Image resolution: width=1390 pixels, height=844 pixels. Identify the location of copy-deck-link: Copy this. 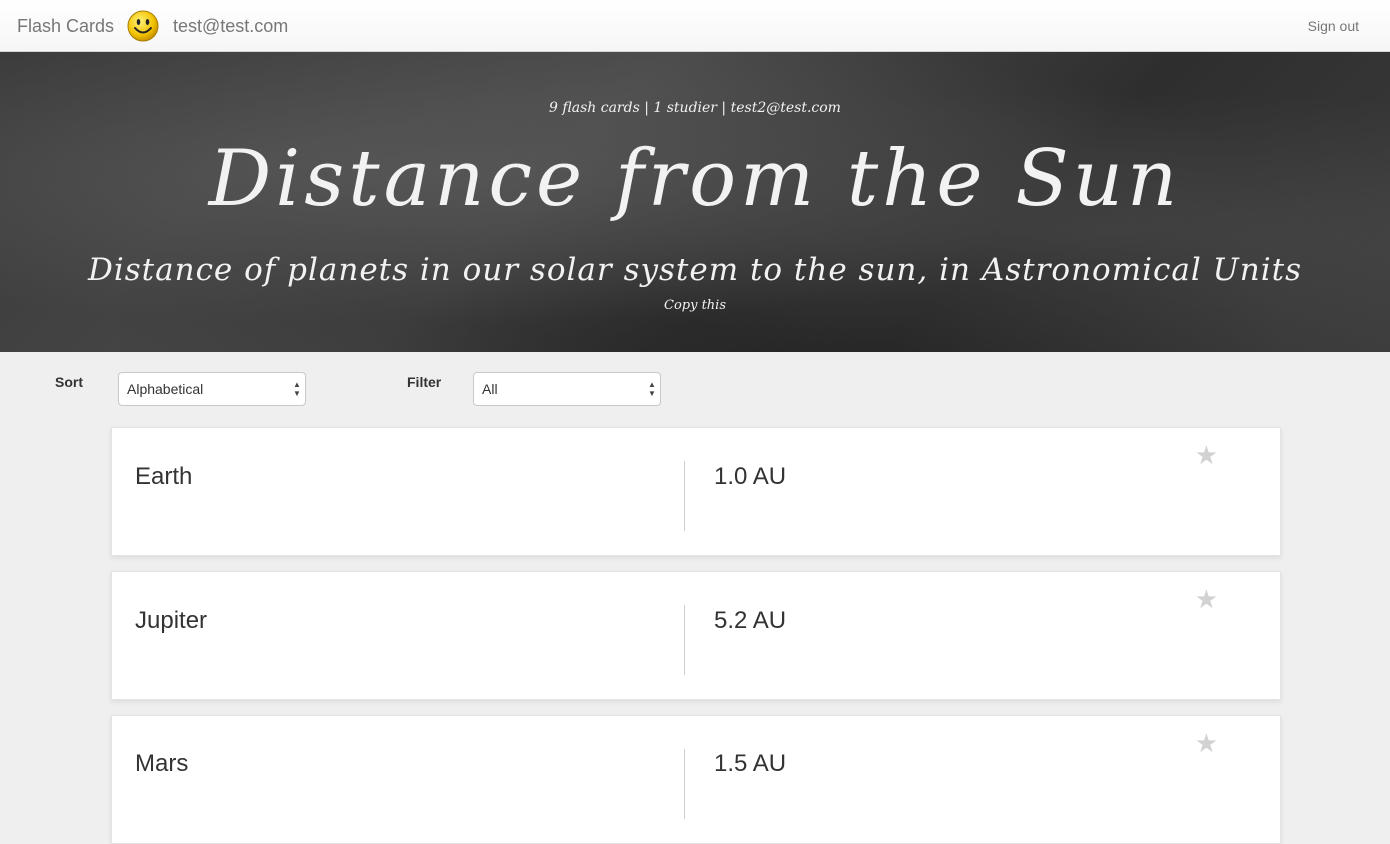
(695, 305).